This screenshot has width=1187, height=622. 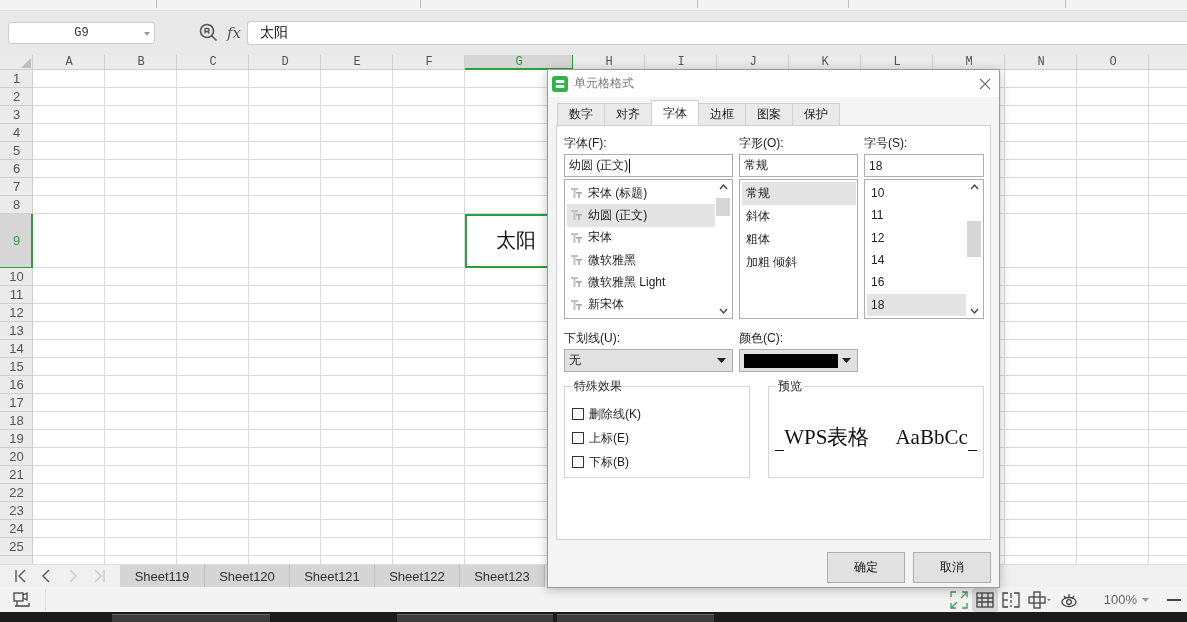 I want to click on color-dropdown, so click(x=798, y=360).